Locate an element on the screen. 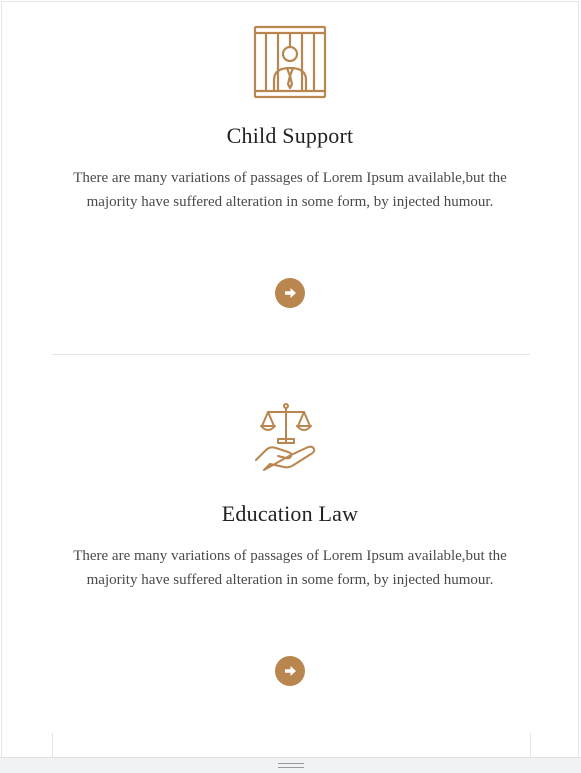  section-divider is located at coordinates (291, 354).